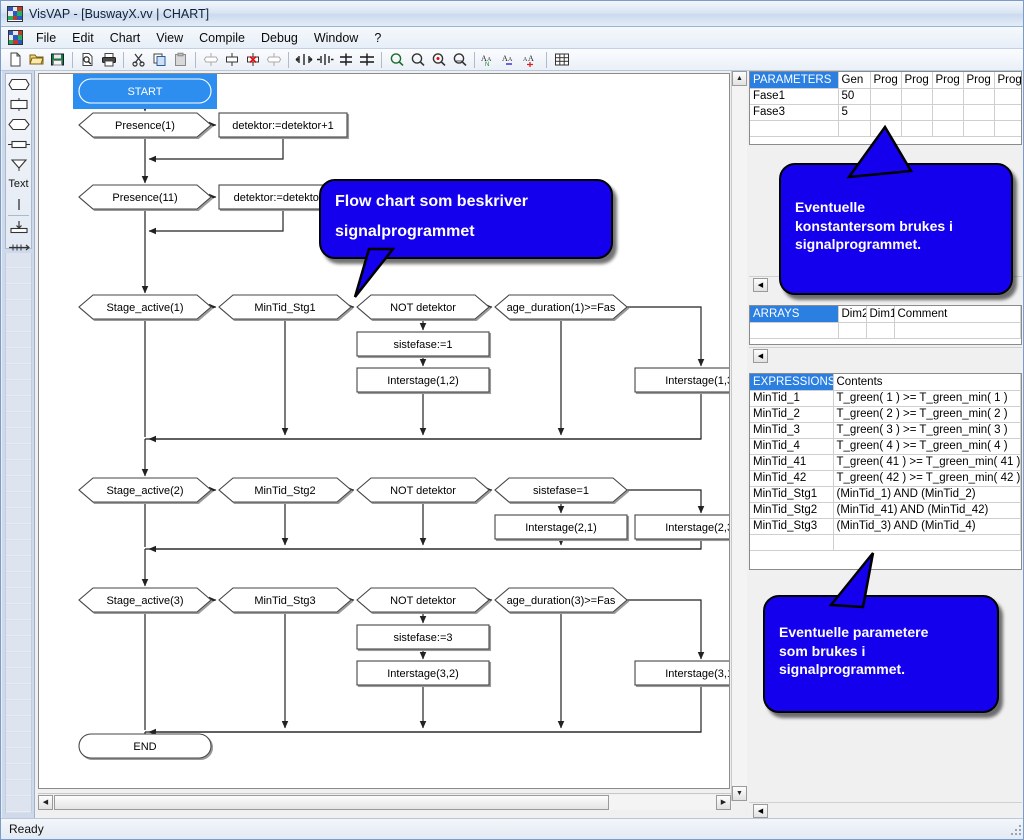  I want to click on zoom-out-icon, so click(417, 60).